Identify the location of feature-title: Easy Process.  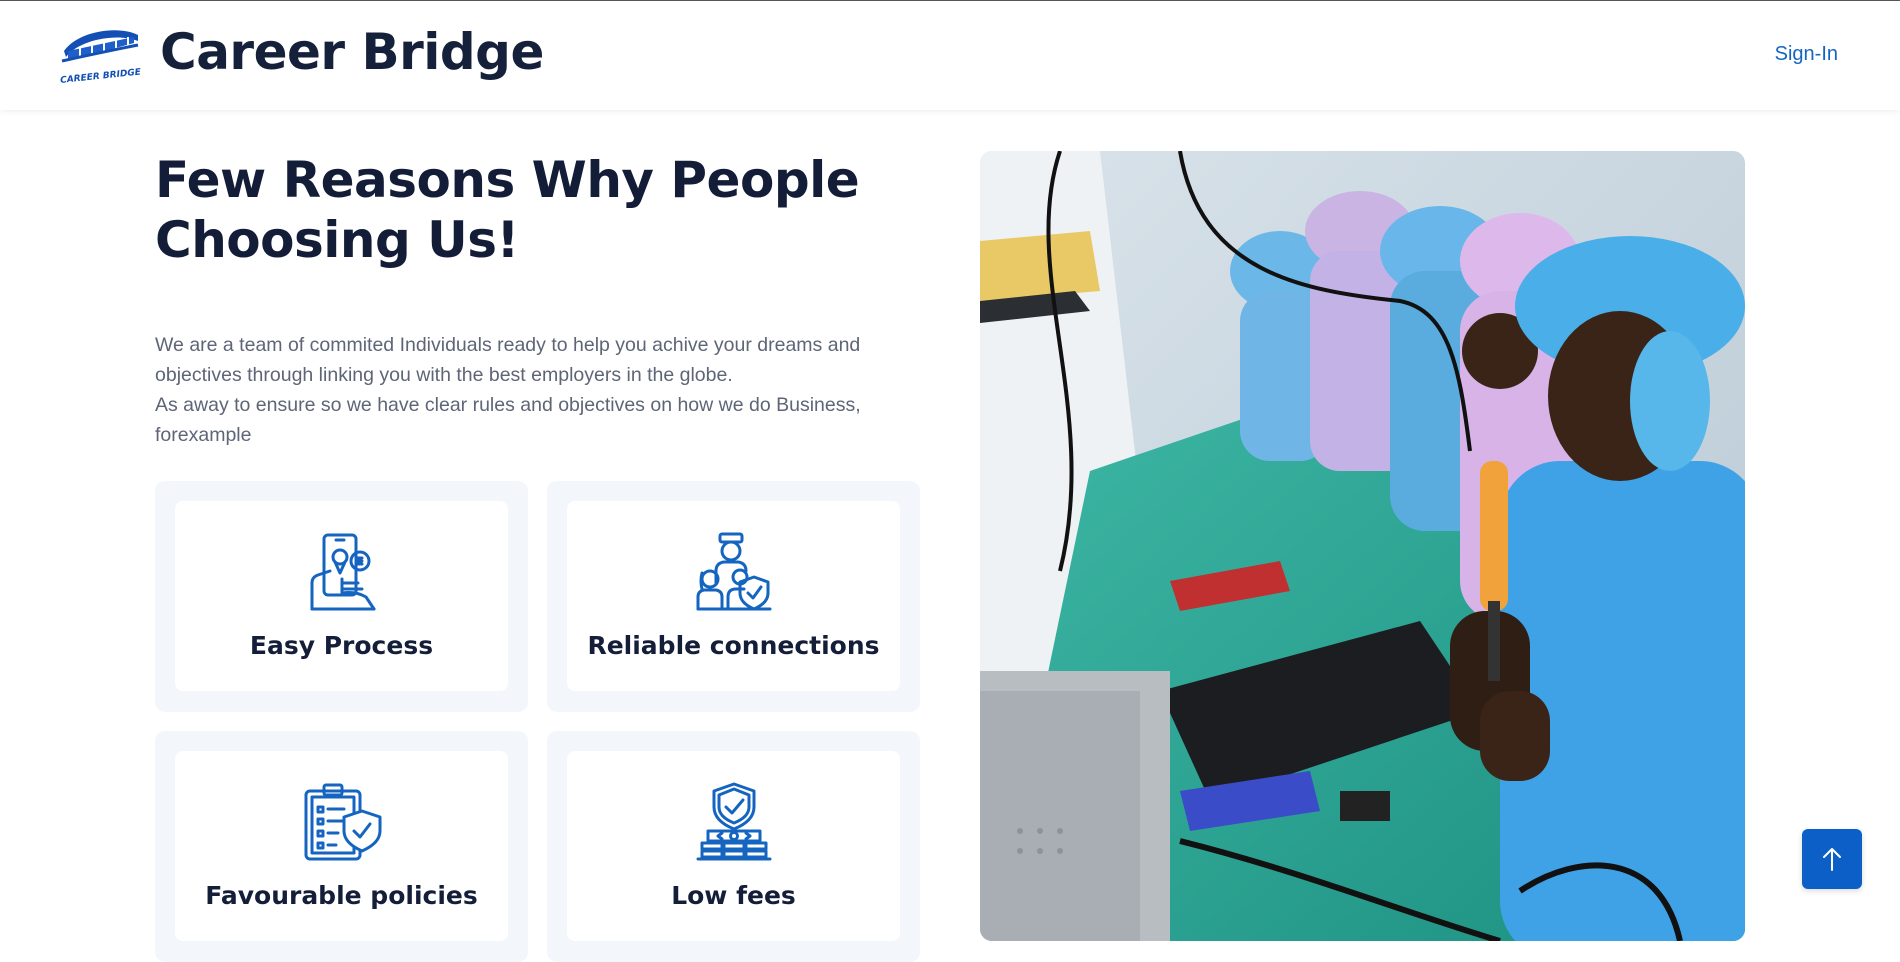
(341, 645).